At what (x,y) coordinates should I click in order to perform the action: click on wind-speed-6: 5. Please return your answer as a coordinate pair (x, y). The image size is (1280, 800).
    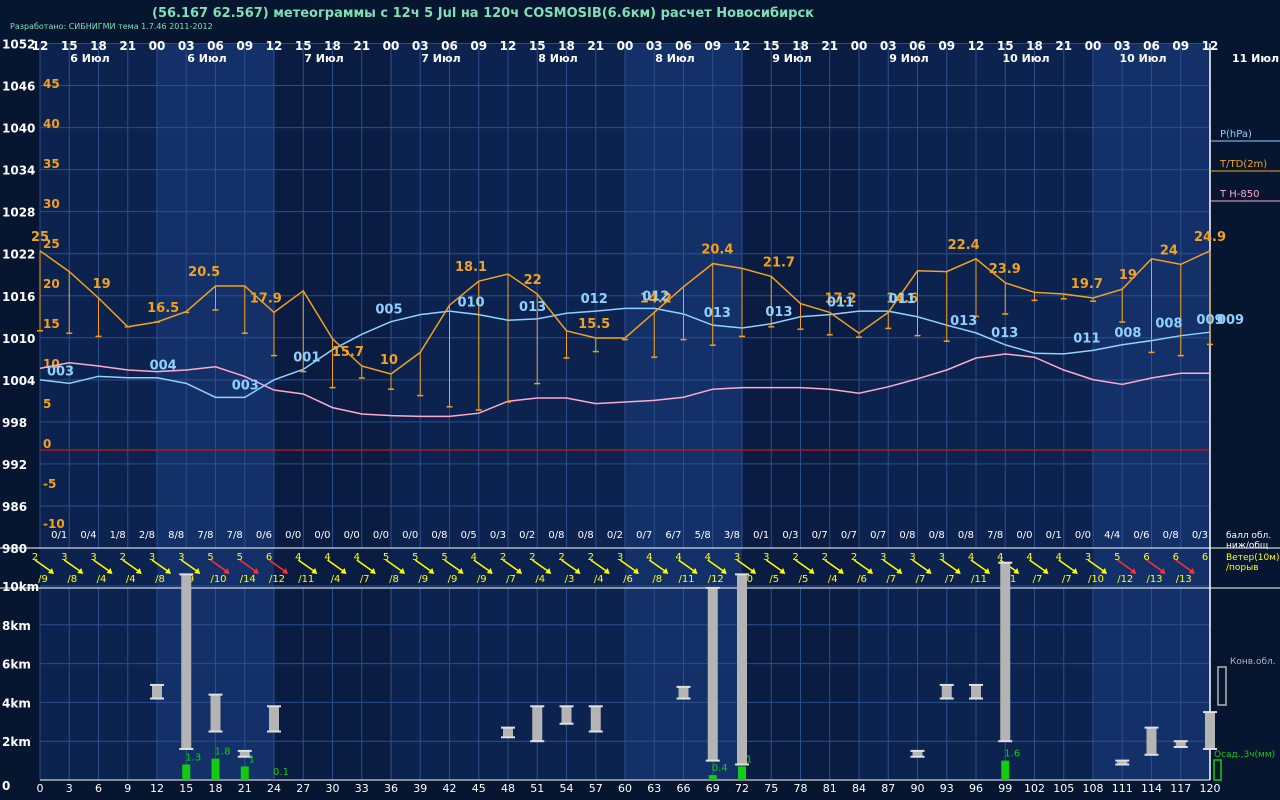
    Looking at the image, I should click on (210, 557).